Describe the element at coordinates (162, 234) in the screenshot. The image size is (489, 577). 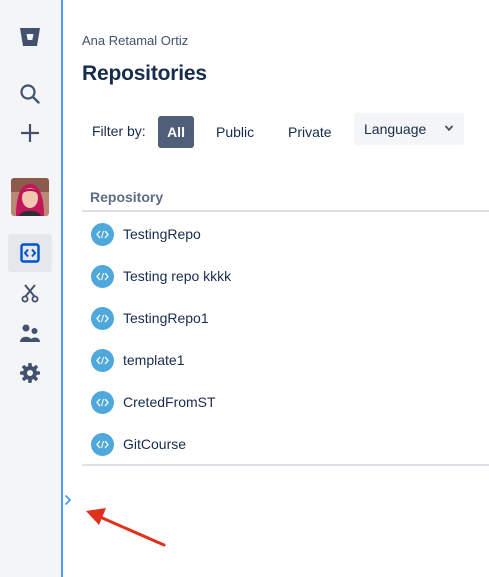
I see `repo-name-link: TestingRepo` at that location.